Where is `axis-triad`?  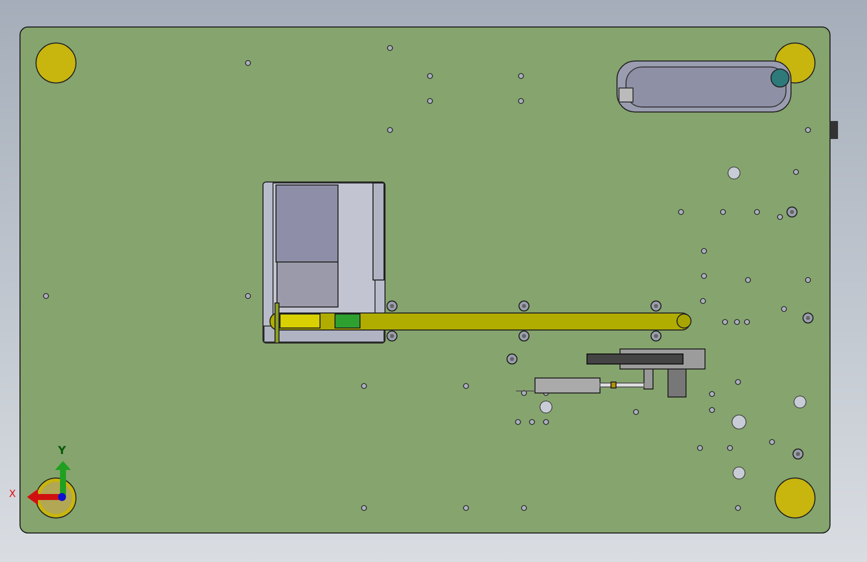
axis-triad is located at coordinates (49, 487).